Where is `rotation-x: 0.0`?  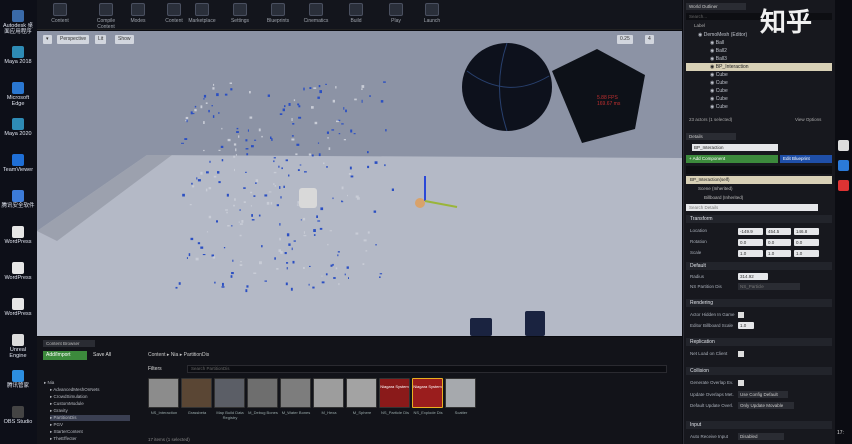 rotation-x: 0.0 is located at coordinates (750, 242).